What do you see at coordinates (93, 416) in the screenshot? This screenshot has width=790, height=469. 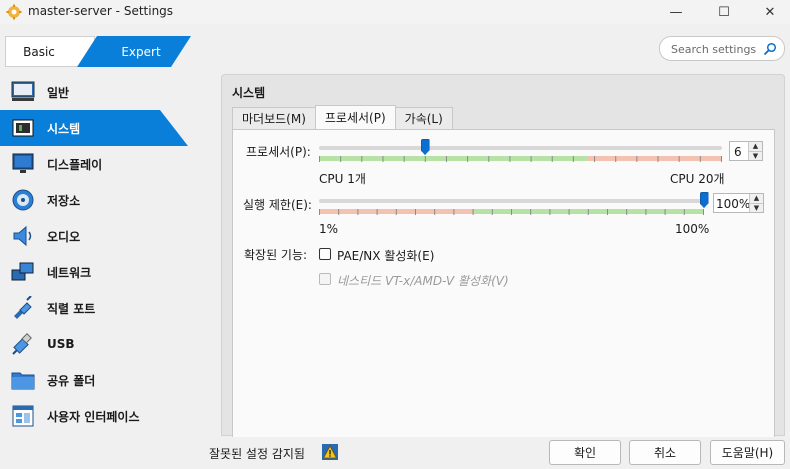 I see `sidebar-item-label: 사용자 인터페이스` at bounding box center [93, 416].